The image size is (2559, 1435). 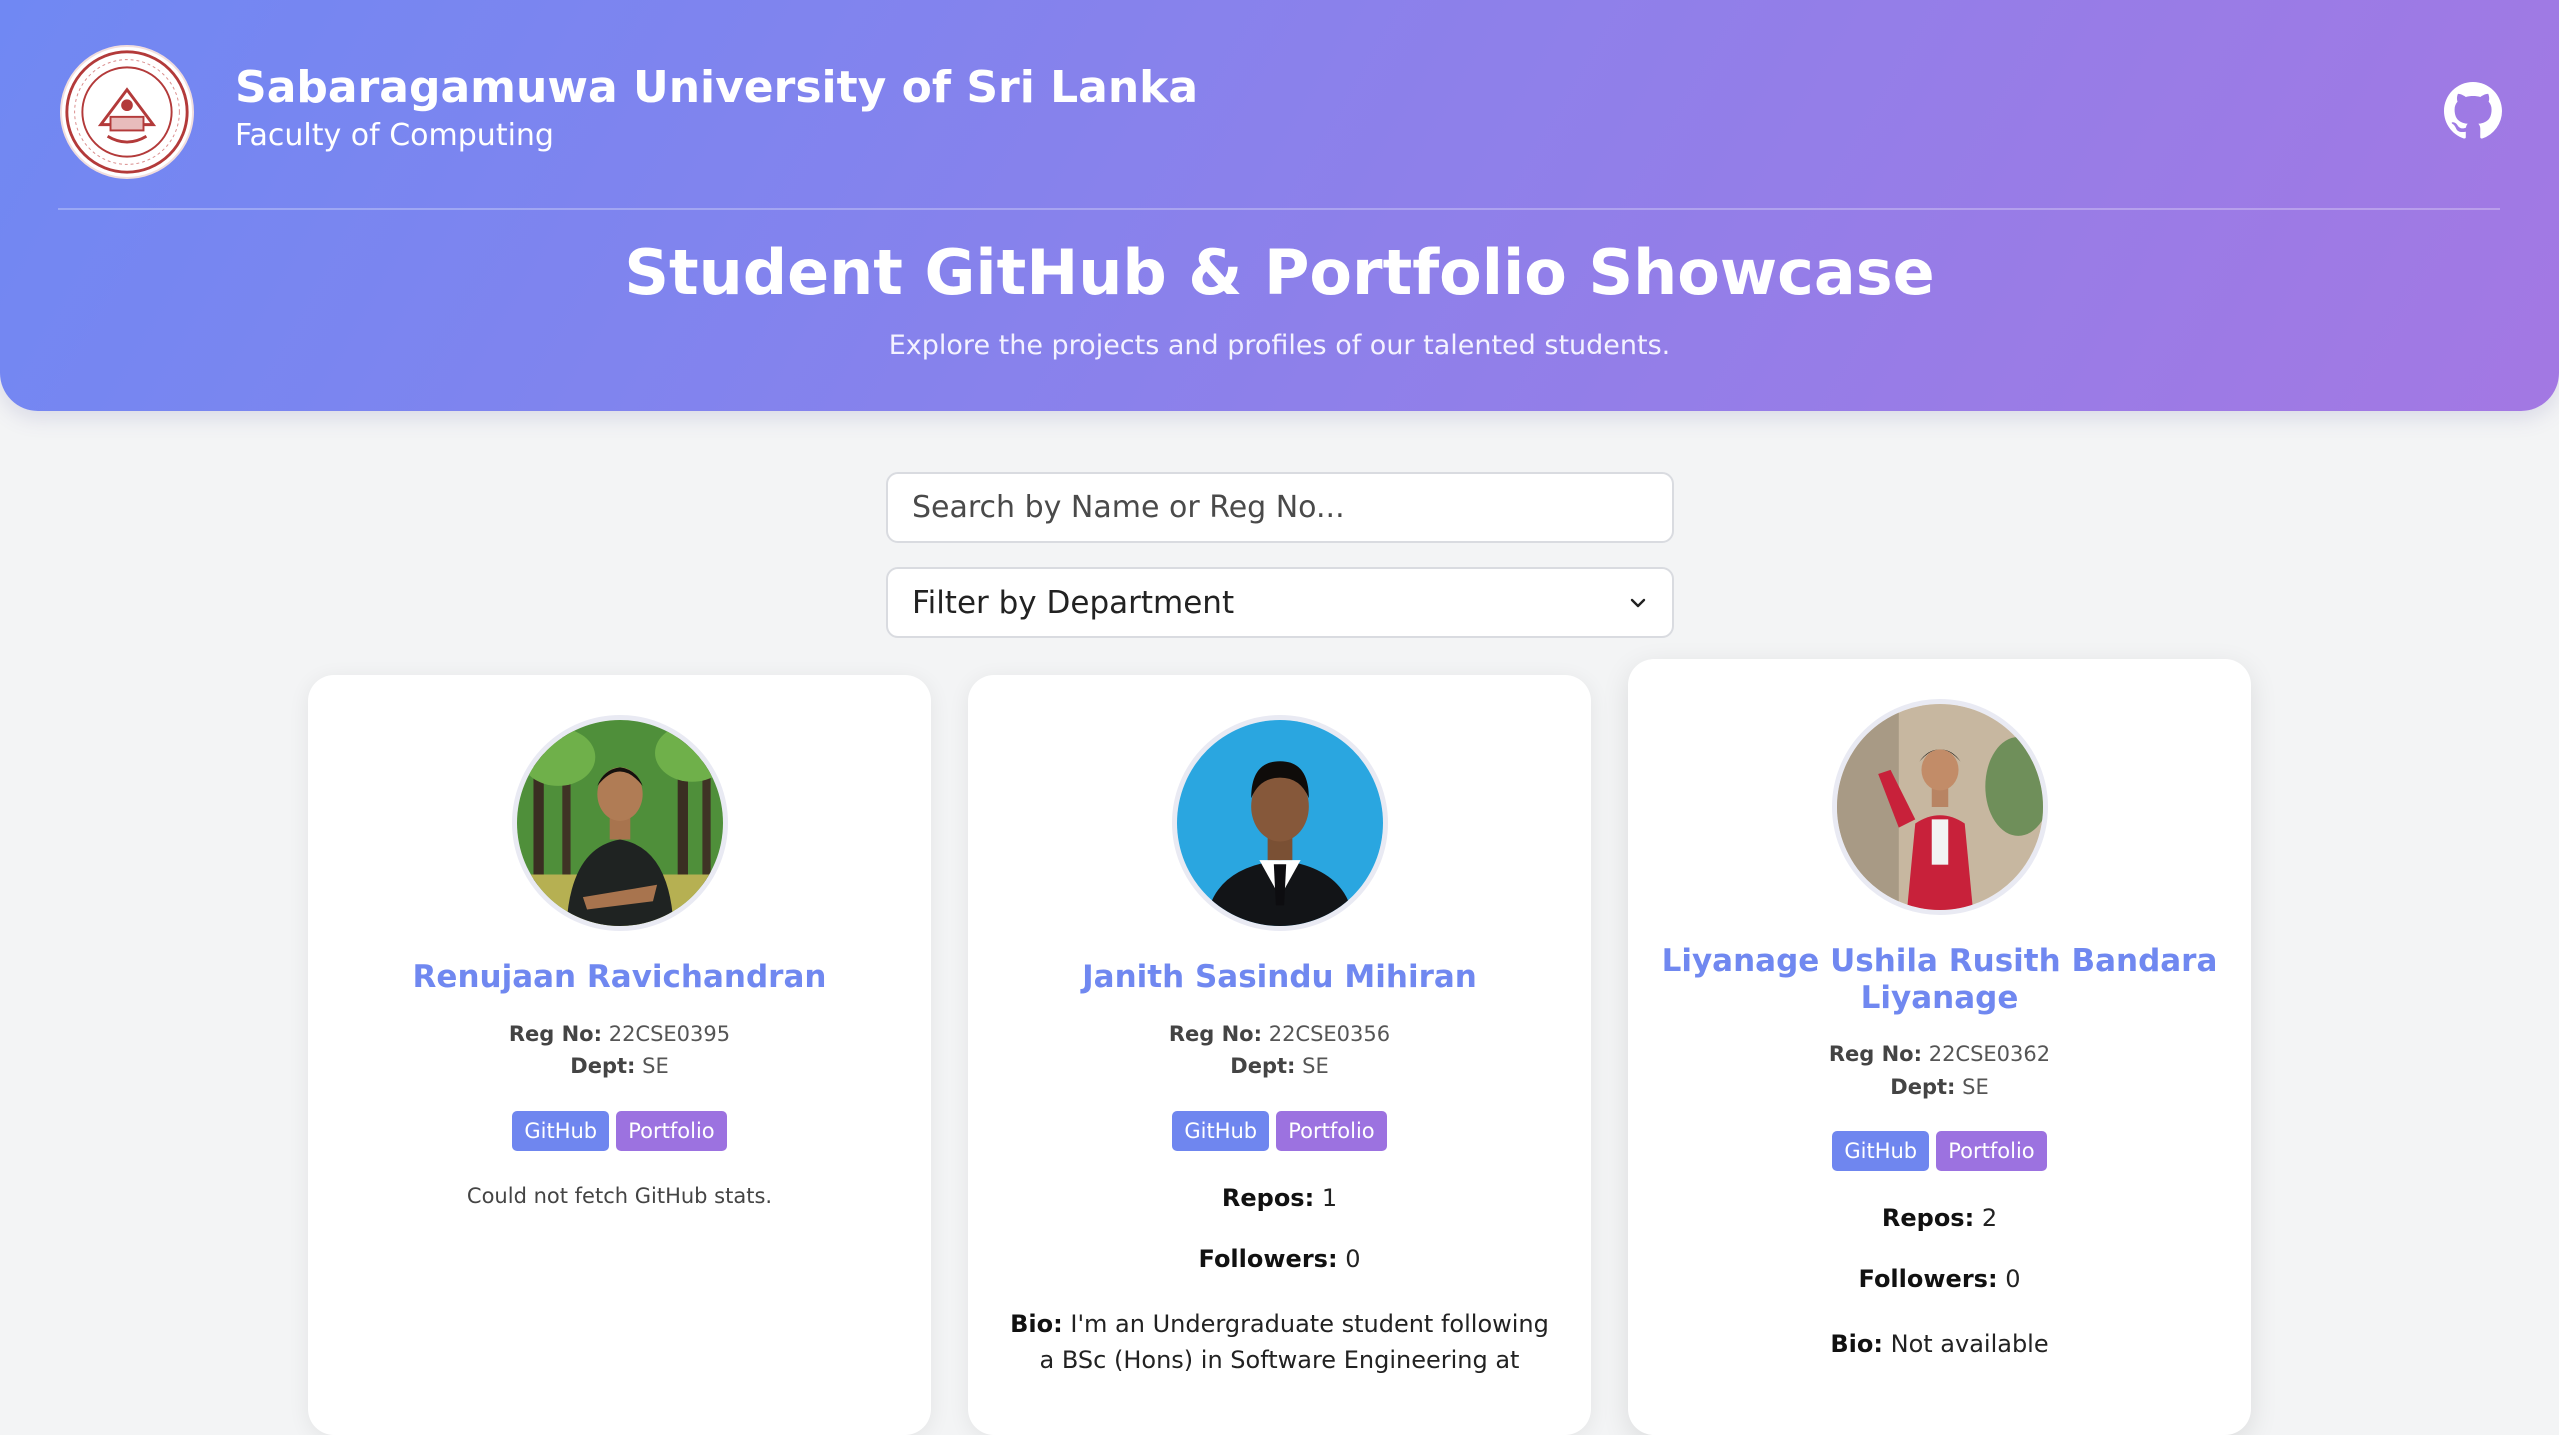 I want to click on repos-value: 2, so click(x=1989, y=1218).